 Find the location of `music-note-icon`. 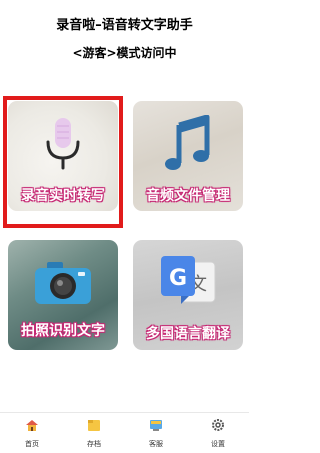

music-note-icon is located at coordinates (187, 142).